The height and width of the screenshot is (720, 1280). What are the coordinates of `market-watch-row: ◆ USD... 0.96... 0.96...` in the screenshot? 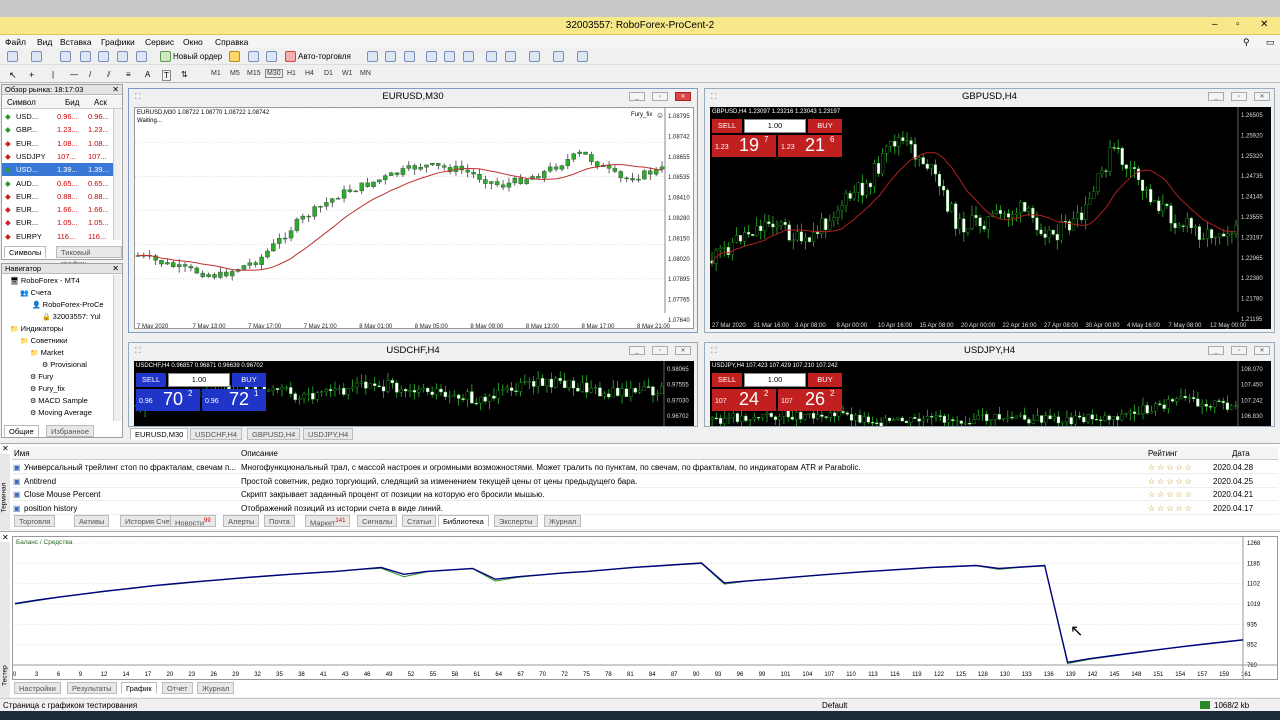 It's located at (57, 116).